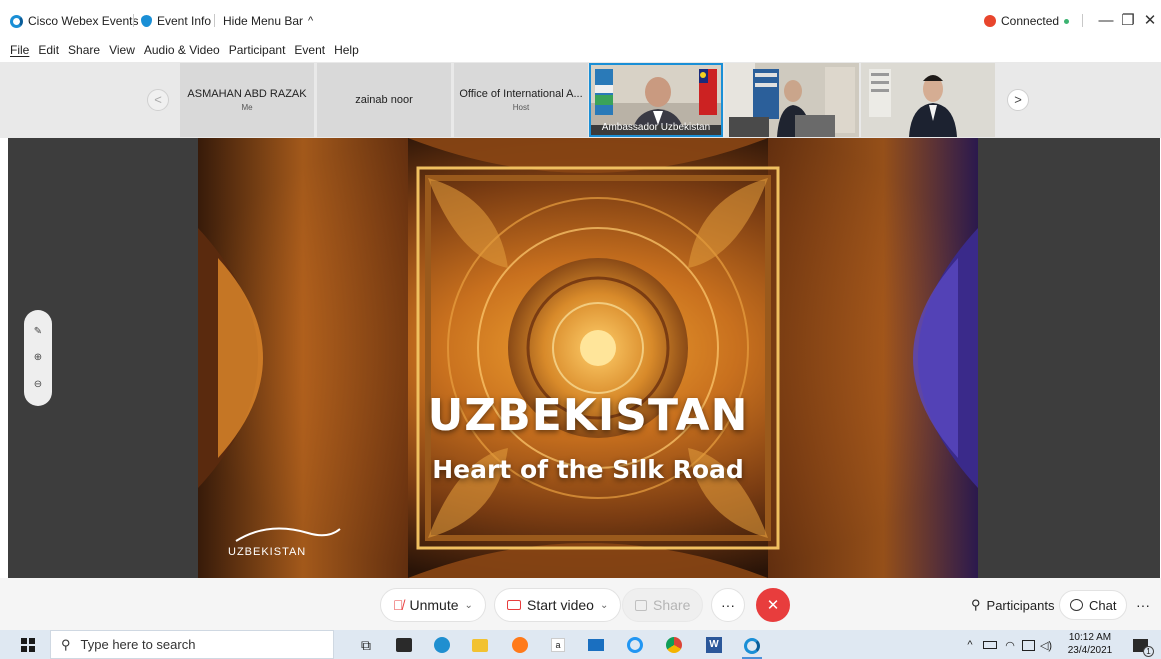  Describe the element at coordinates (346, 50) in the screenshot. I see `menu-help: Help` at that location.